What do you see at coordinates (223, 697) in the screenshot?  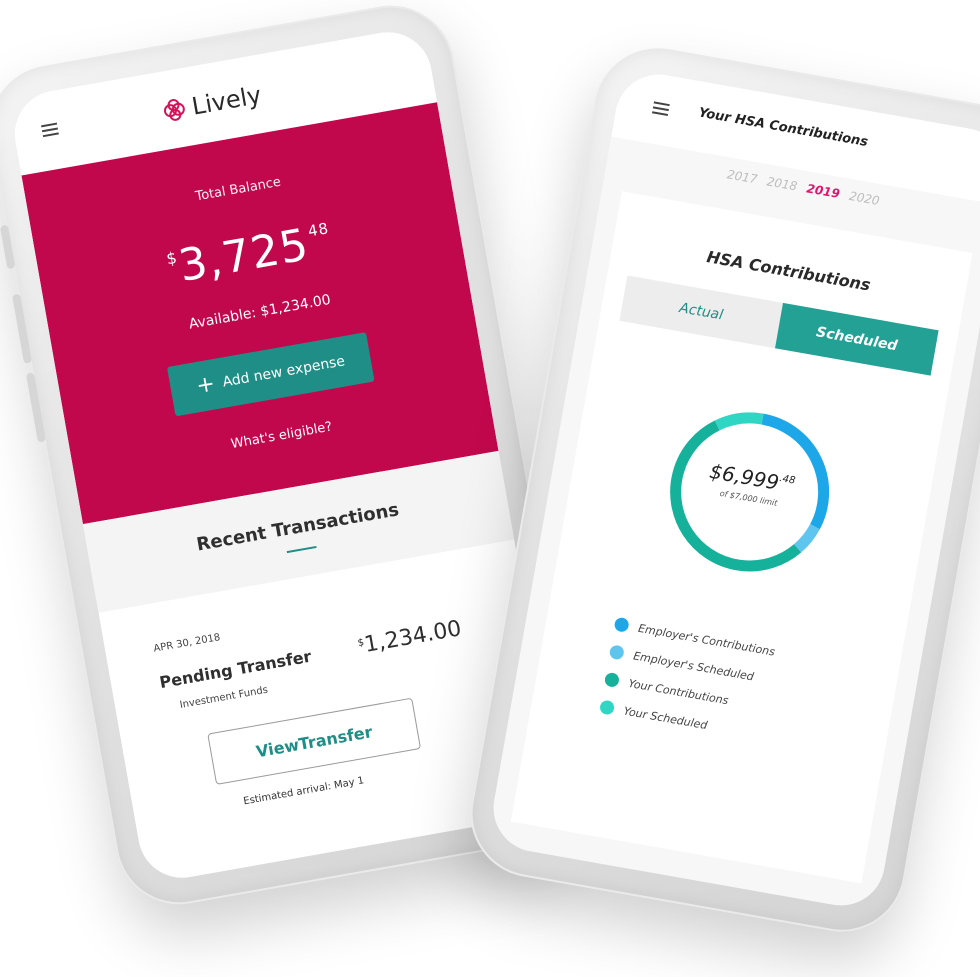 I see `transaction-subtitle: Investment Funds` at bounding box center [223, 697].